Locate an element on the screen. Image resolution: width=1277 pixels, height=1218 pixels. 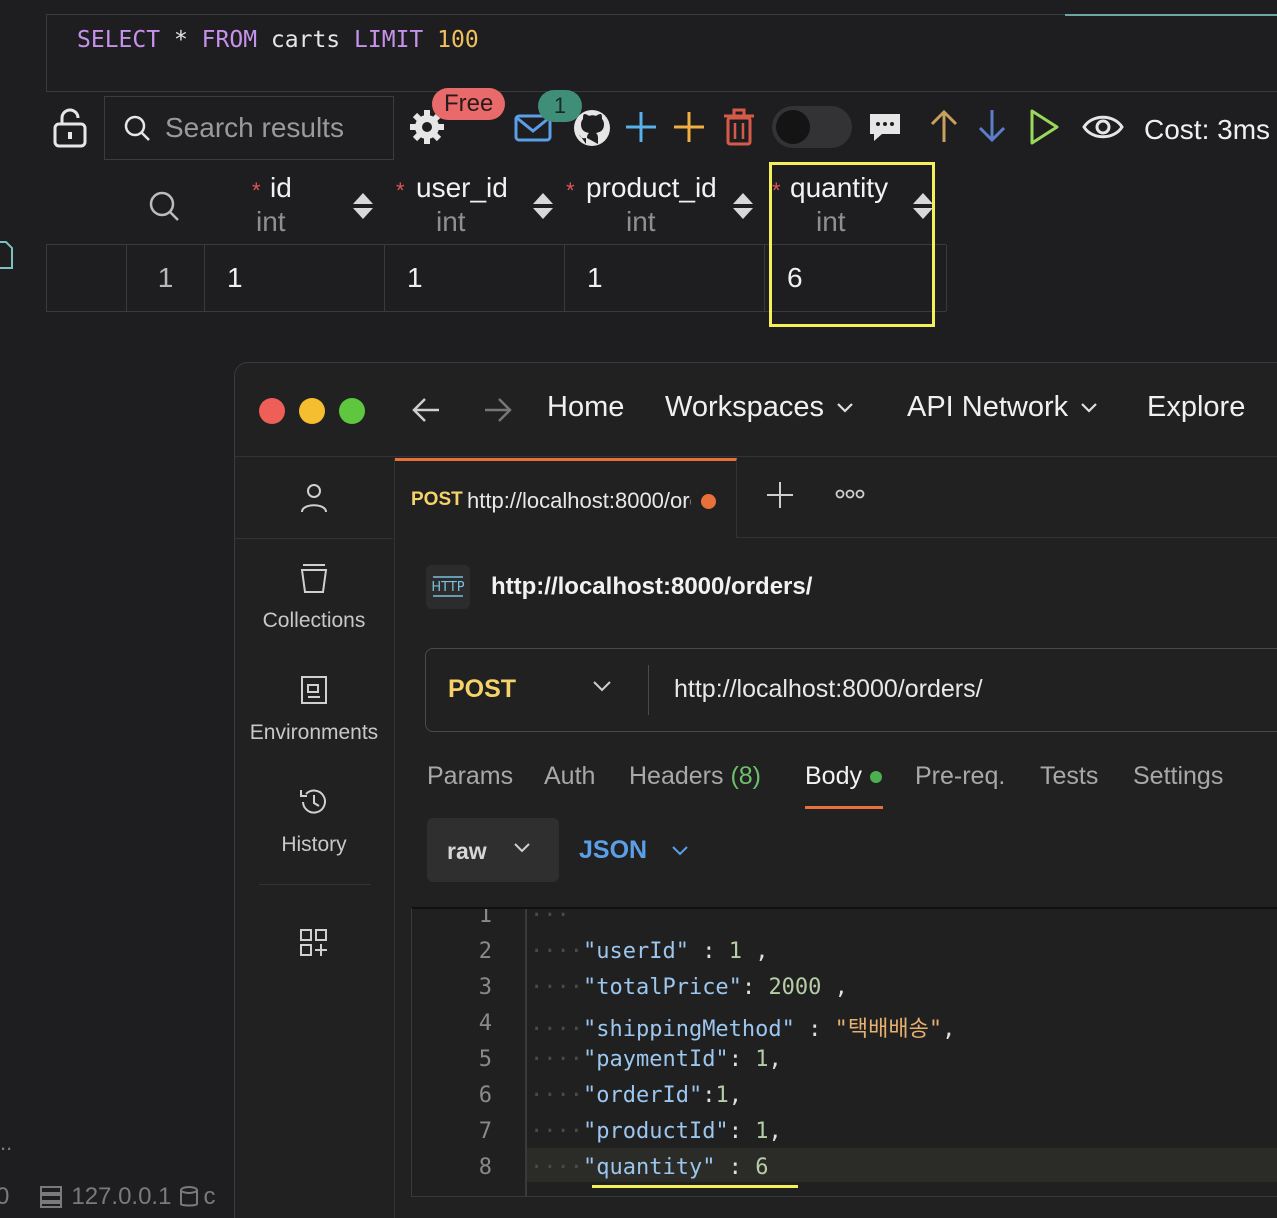
code-line: ····"orderId":1, is located at coordinates (636, 1095).